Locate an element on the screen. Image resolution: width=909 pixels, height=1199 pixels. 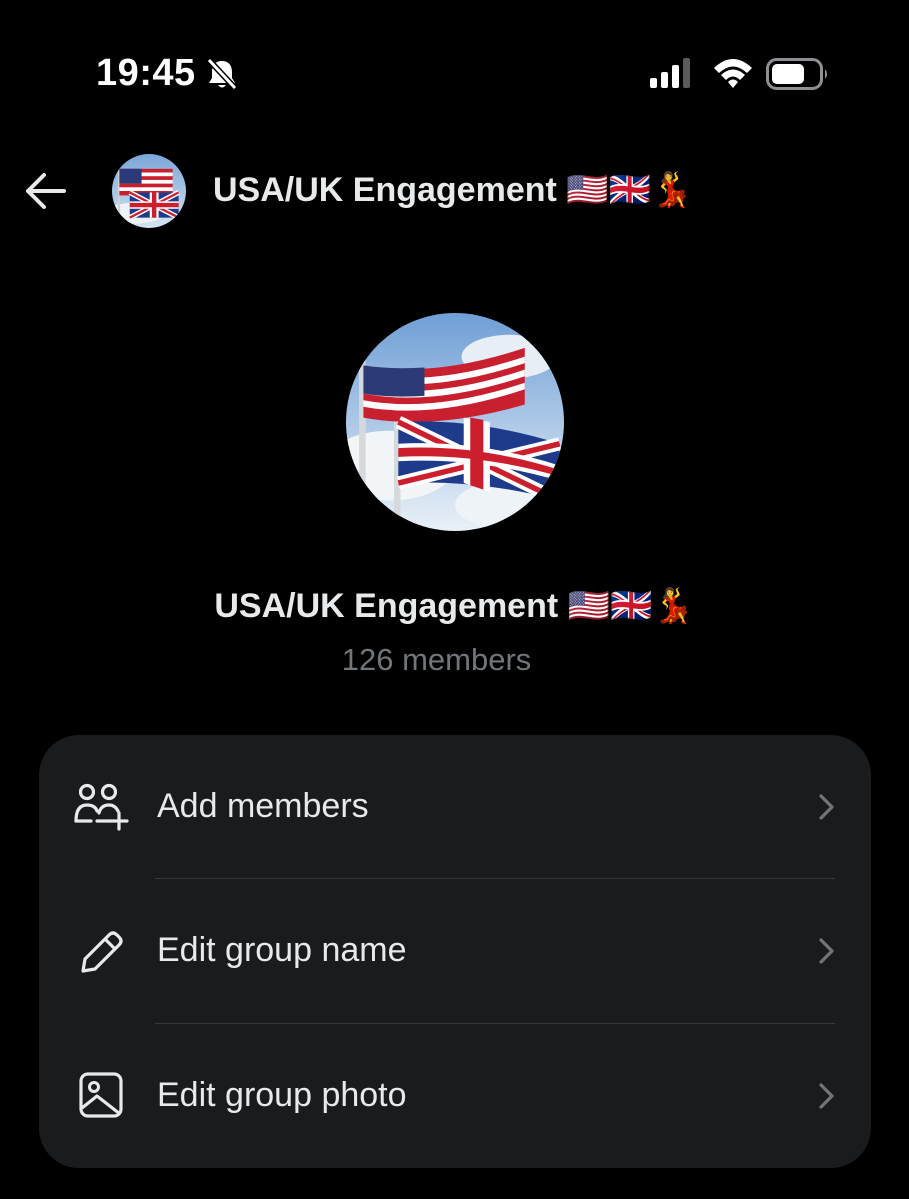
wifi-icon is located at coordinates (733, 73).